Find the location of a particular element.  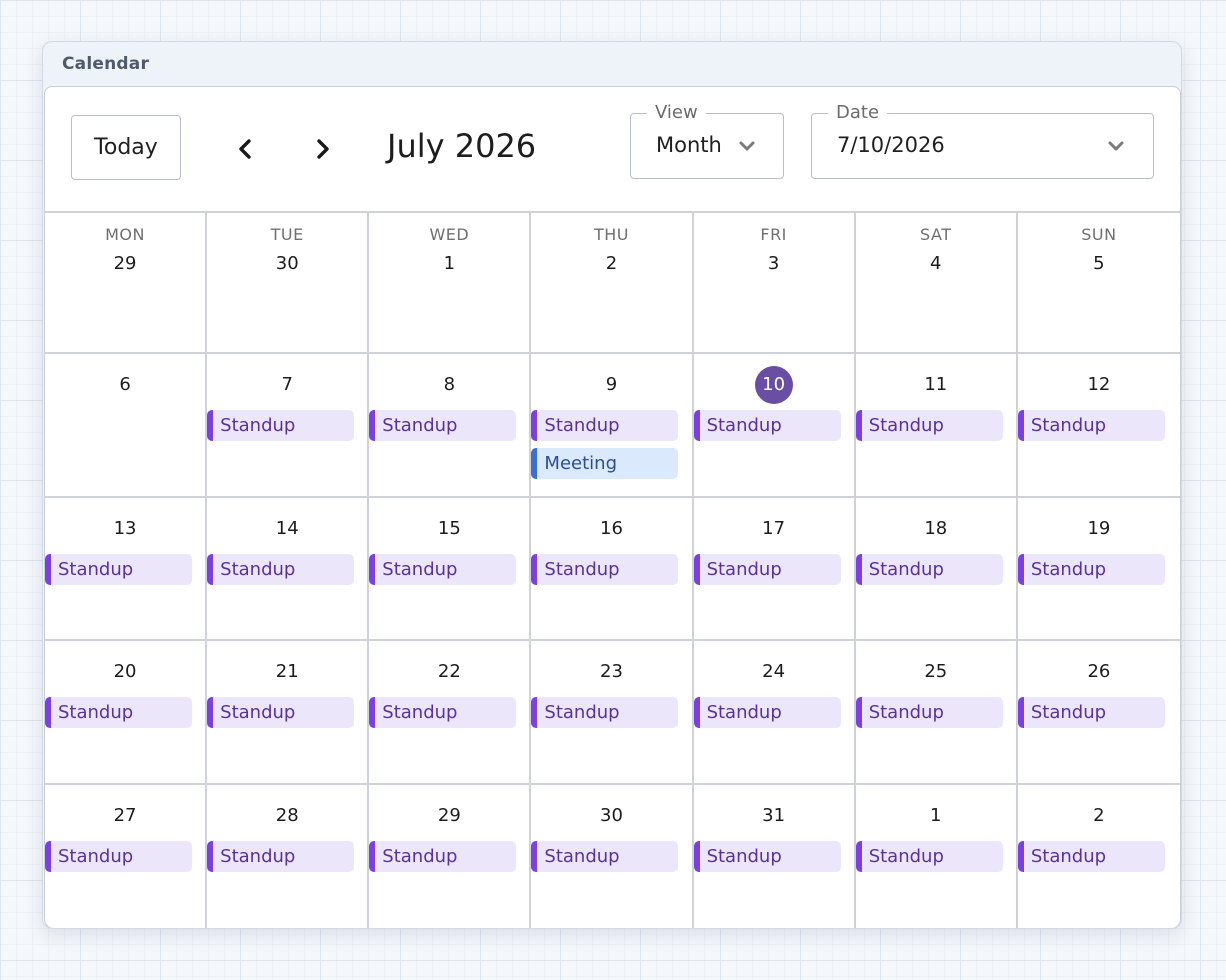

chevron-left-icon is located at coordinates (245, 149).